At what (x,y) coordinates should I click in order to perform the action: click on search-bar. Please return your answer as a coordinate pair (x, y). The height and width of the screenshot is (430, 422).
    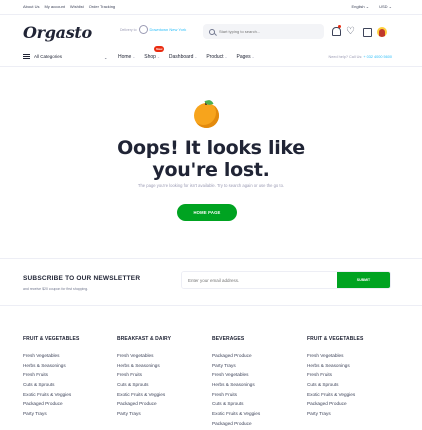
    Looking at the image, I should click on (263, 31).